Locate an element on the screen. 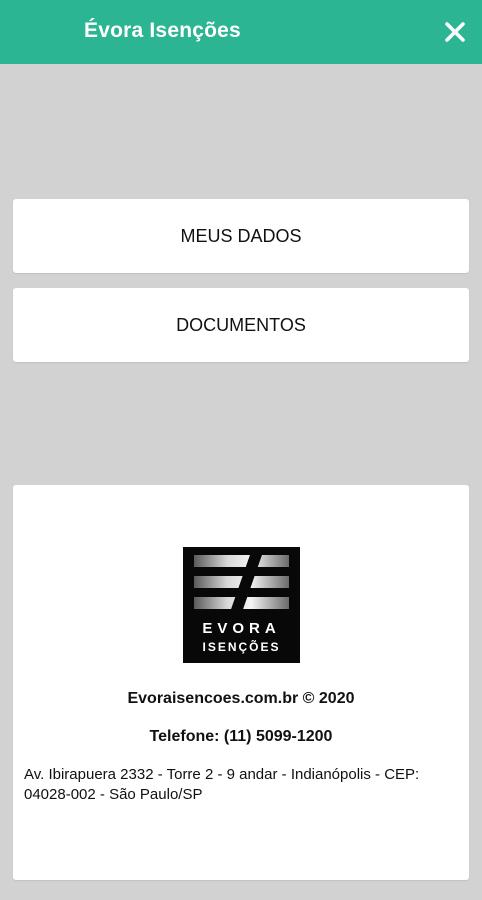 This screenshot has height=900, width=482. logo-text-evora: EVORA is located at coordinates (241, 628).